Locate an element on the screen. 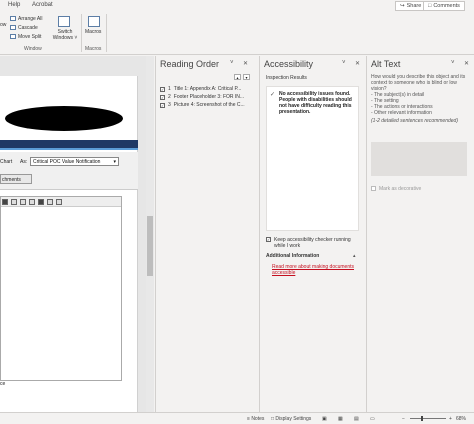 This screenshot has height=424, width=474. additional-info-heading: Additional Information is located at coordinates (292, 256).